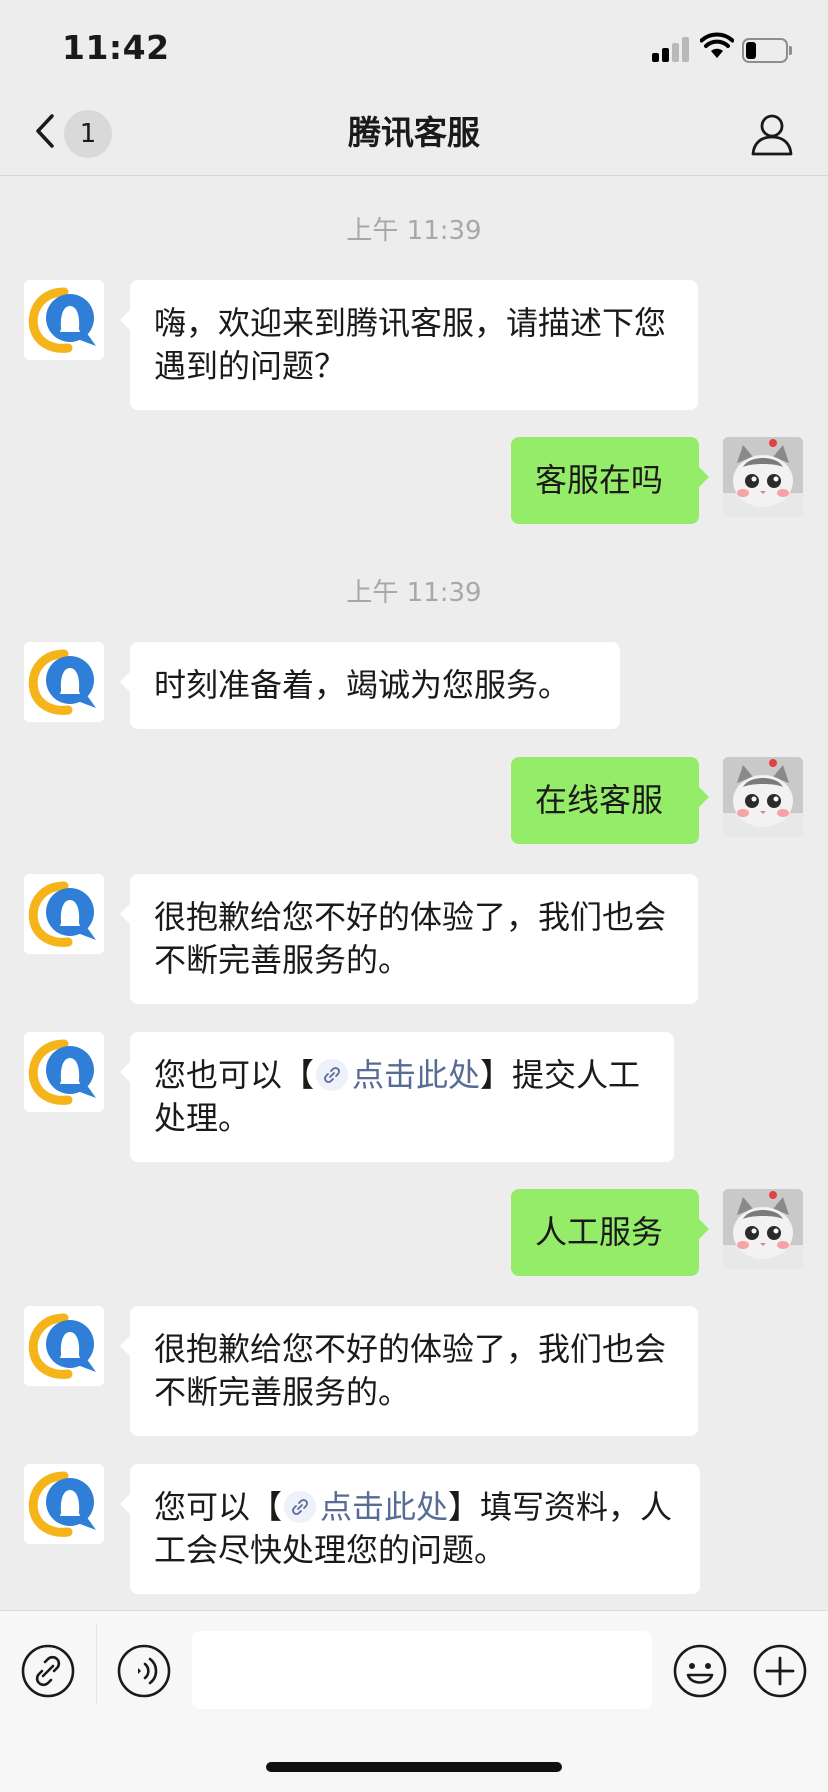 Image resolution: width=828 pixels, height=1792 pixels. I want to click on divider, so click(96, 1664).